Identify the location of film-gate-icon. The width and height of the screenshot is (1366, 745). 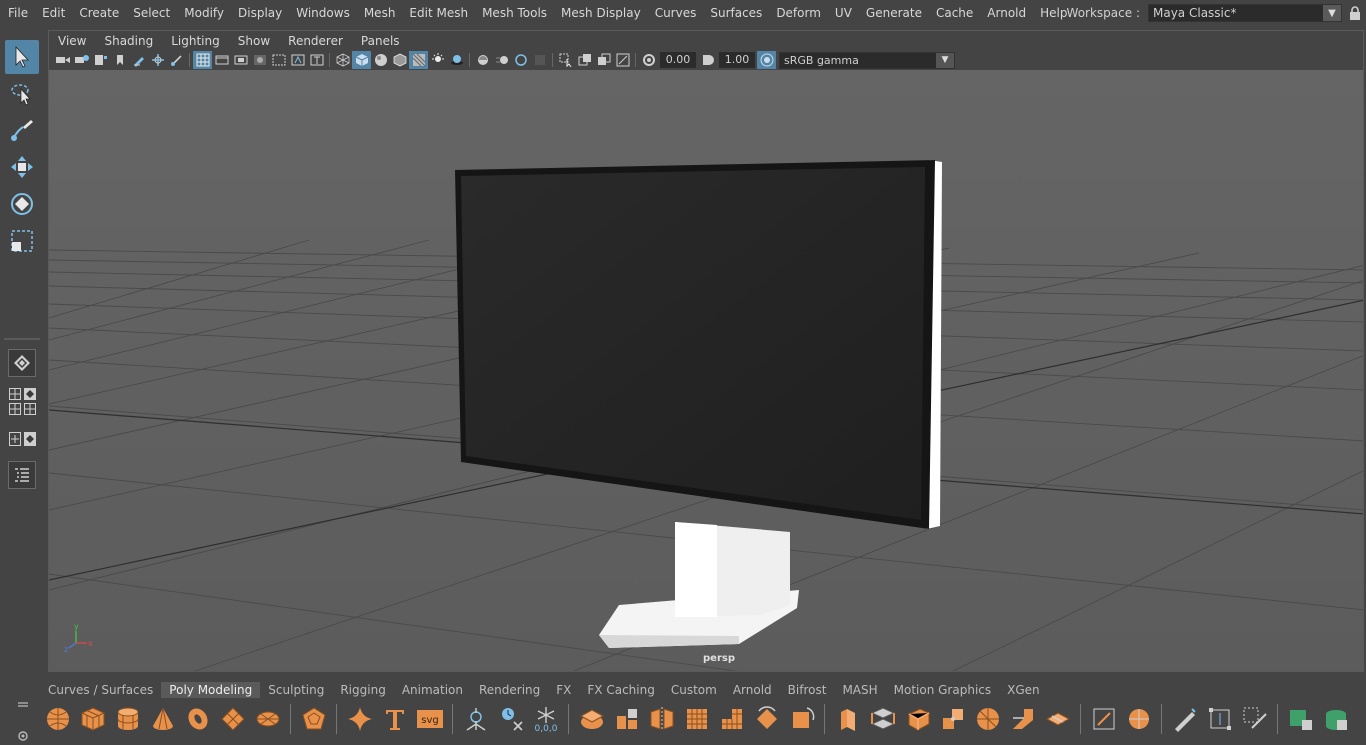
(221, 60).